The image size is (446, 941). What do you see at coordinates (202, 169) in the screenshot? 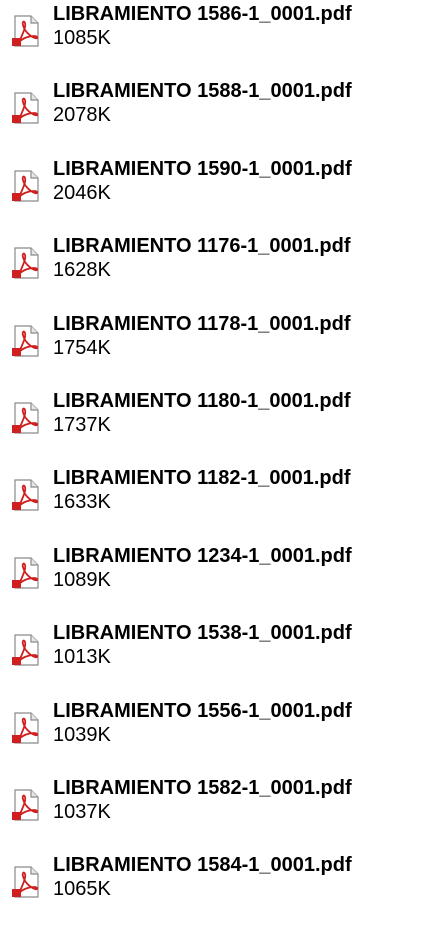
I see `file-name: LIBRAMIENTO 1590-1_0001.pdf` at bounding box center [202, 169].